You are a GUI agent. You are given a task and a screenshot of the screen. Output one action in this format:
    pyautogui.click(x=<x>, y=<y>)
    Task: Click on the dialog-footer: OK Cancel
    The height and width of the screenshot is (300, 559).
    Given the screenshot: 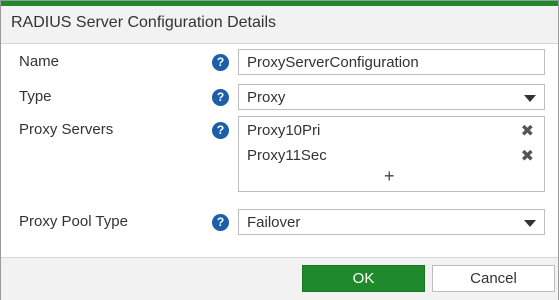 What is the action you would take?
    pyautogui.click(x=279, y=278)
    